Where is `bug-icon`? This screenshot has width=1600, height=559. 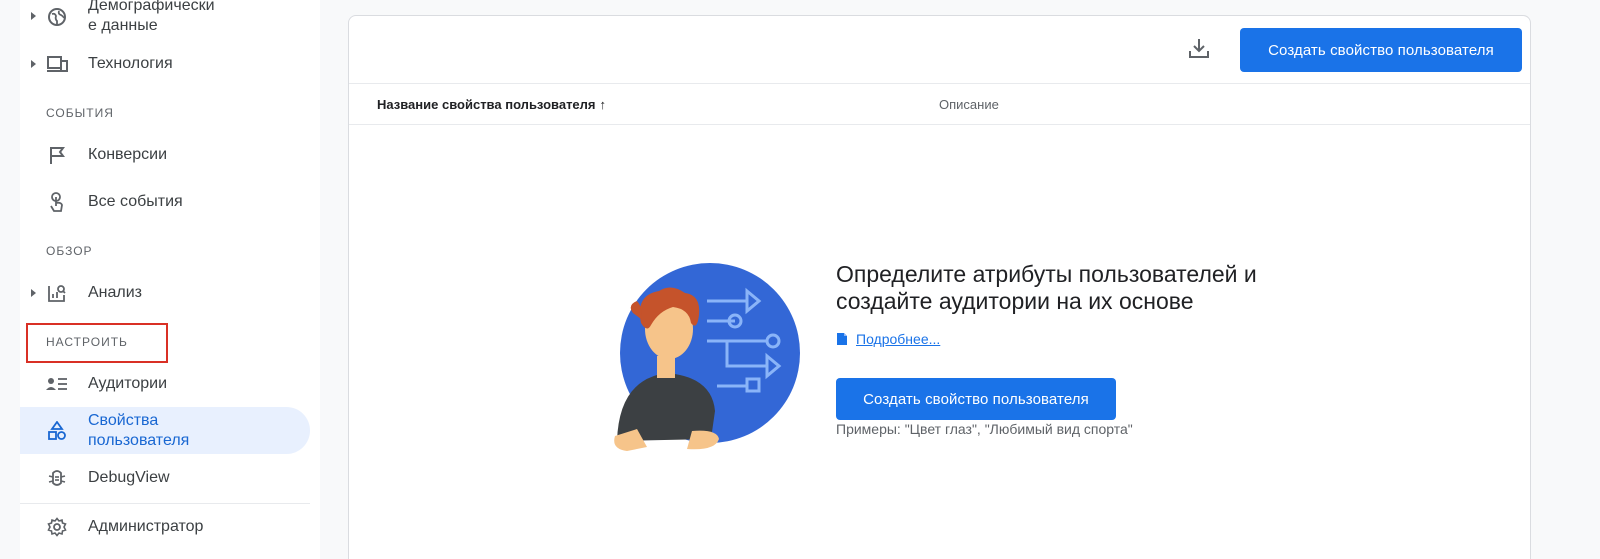 bug-icon is located at coordinates (57, 478).